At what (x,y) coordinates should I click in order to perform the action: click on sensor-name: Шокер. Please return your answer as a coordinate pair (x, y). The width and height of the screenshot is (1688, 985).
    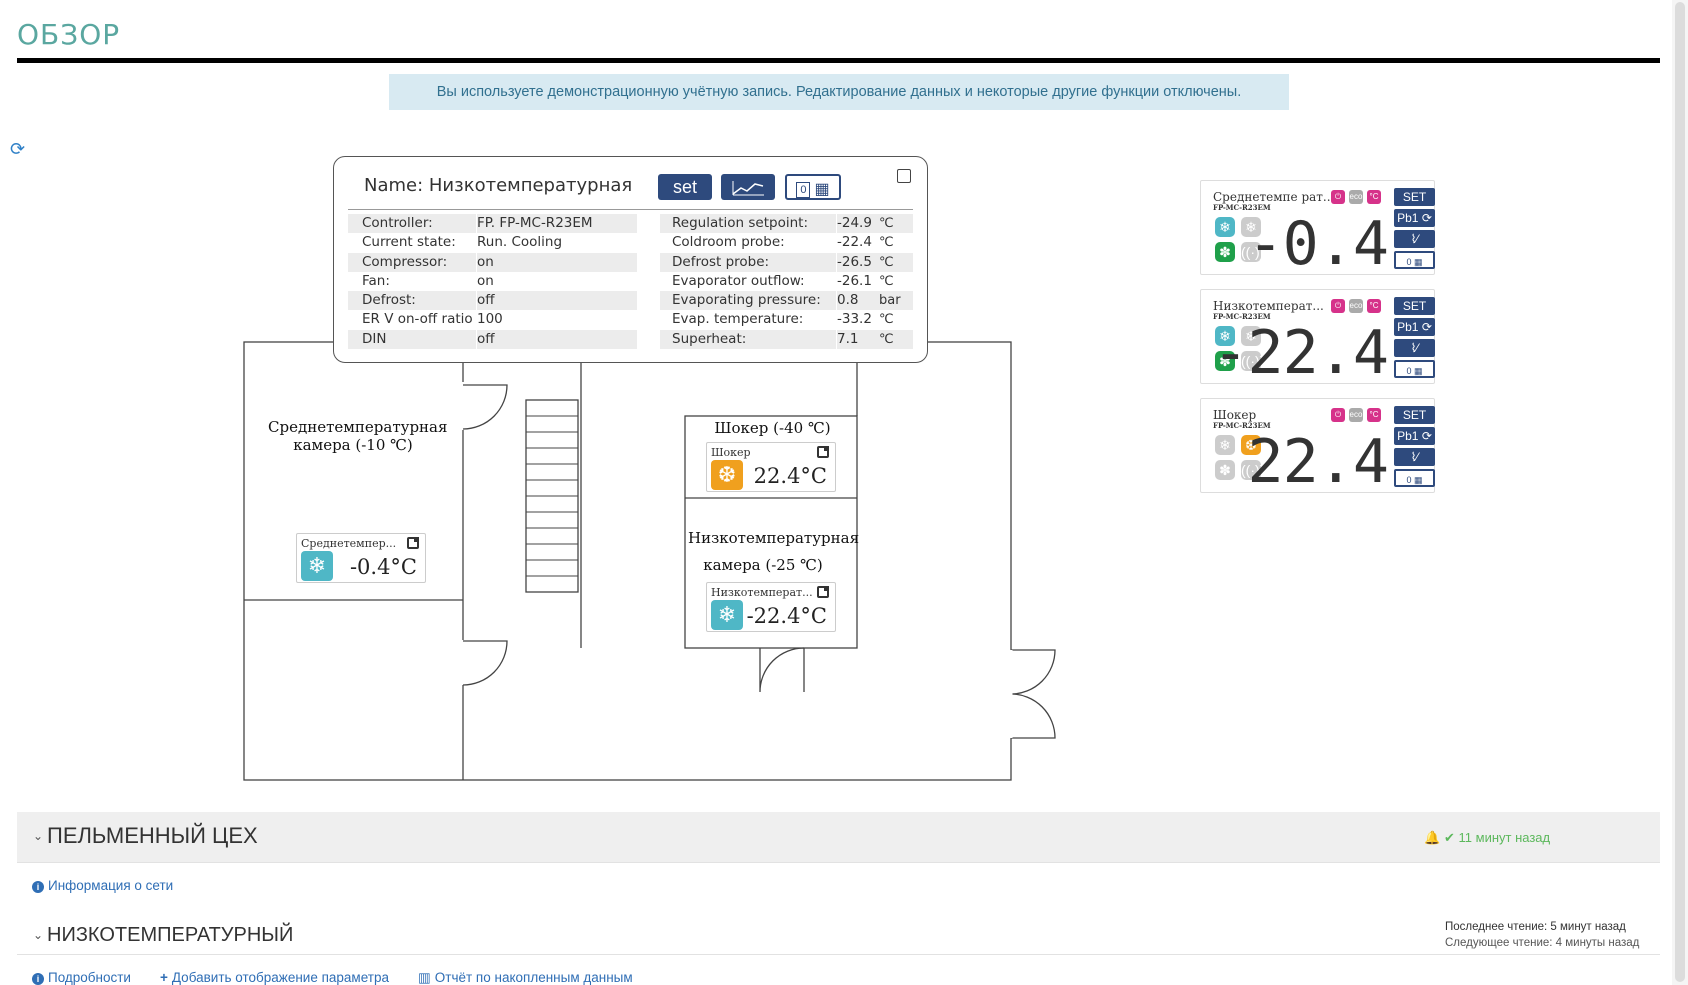
    Looking at the image, I should click on (731, 452).